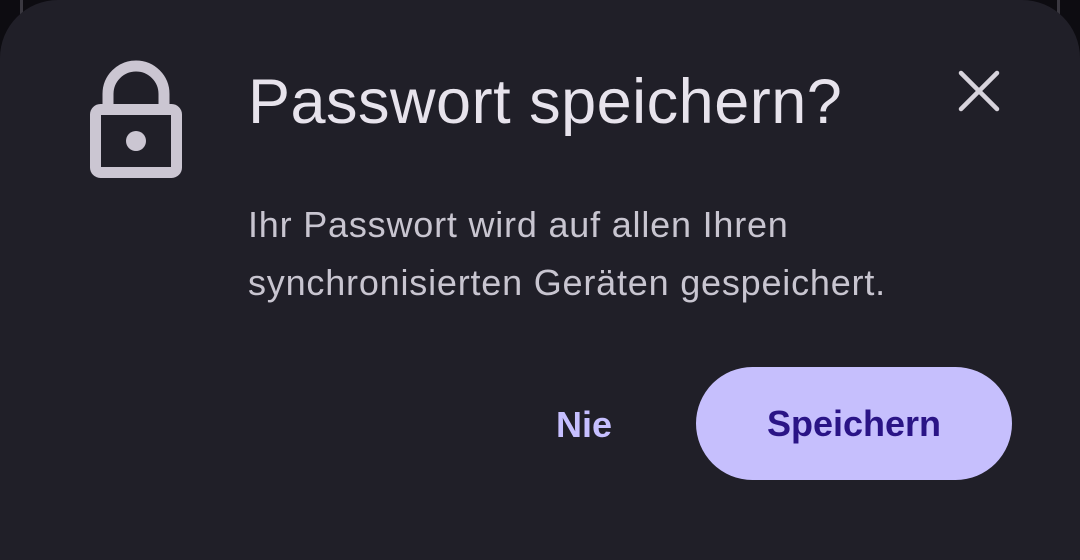 The width and height of the screenshot is (1080, 560). What do you see at coordinates (584, 425) in the screenshot?
I see `never-button: Nie` at bounding box center [584, 425].